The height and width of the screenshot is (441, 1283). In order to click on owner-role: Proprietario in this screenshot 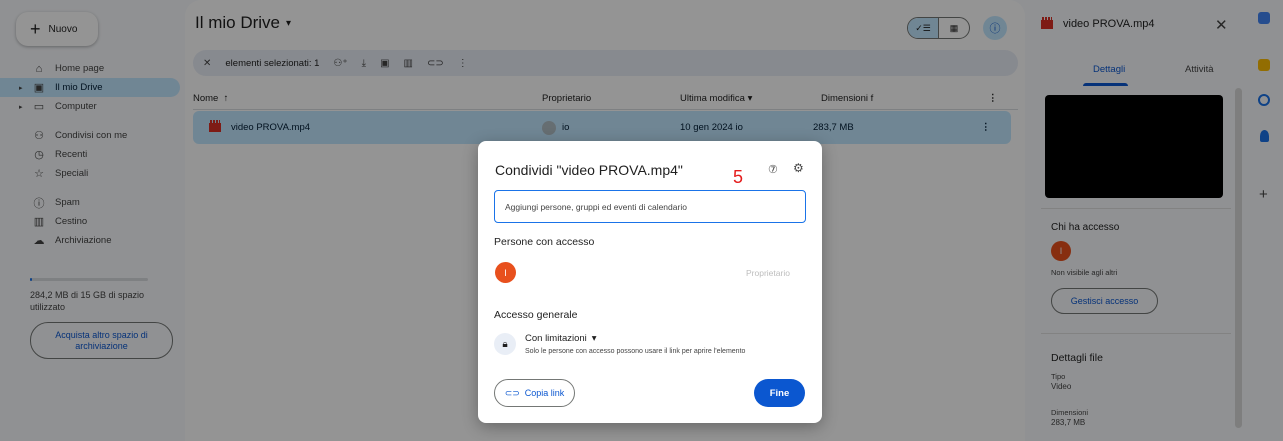, I will do `click(768, 273)`.